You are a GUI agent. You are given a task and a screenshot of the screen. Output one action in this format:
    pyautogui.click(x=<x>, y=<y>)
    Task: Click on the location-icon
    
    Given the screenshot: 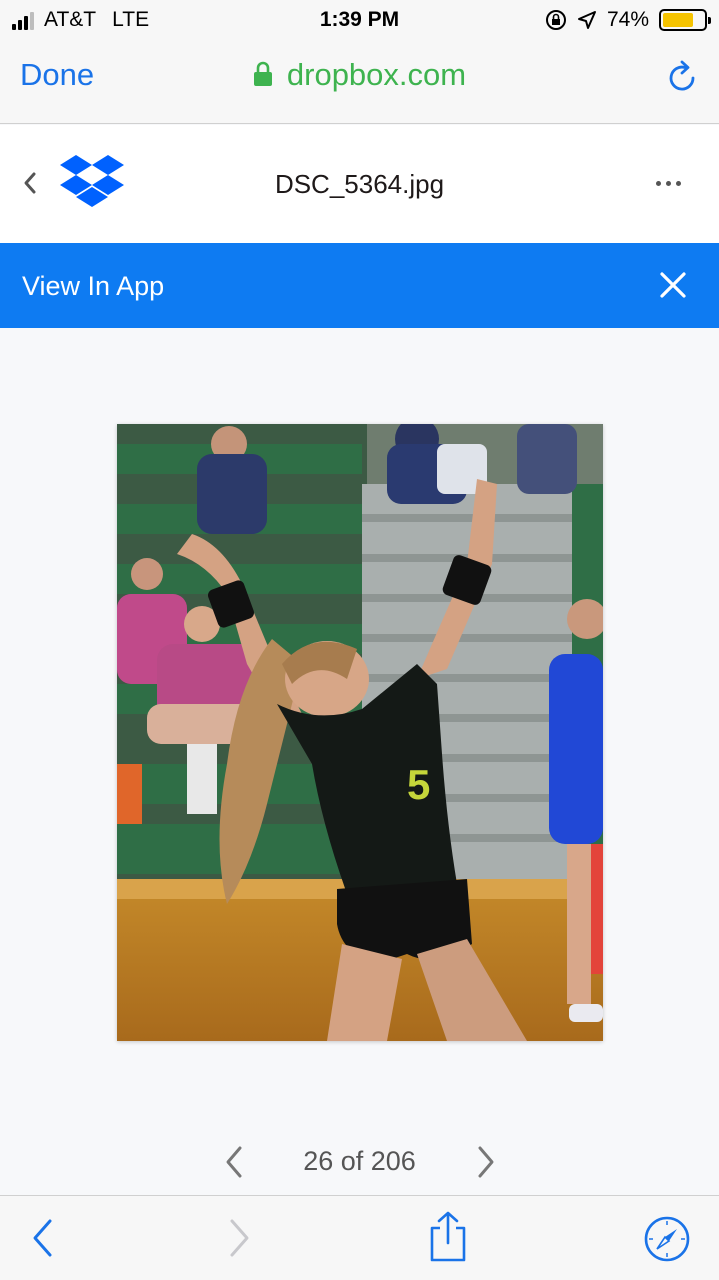 What is the action you would take?
    pyautogui.click(x=586, y=20)
    